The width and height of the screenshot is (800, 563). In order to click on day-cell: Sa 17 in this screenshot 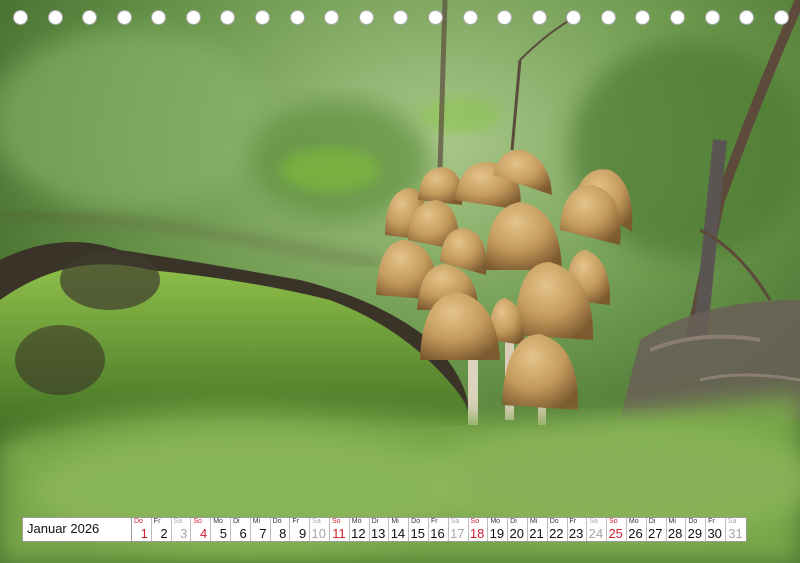, I will do `click(459, 529)`.